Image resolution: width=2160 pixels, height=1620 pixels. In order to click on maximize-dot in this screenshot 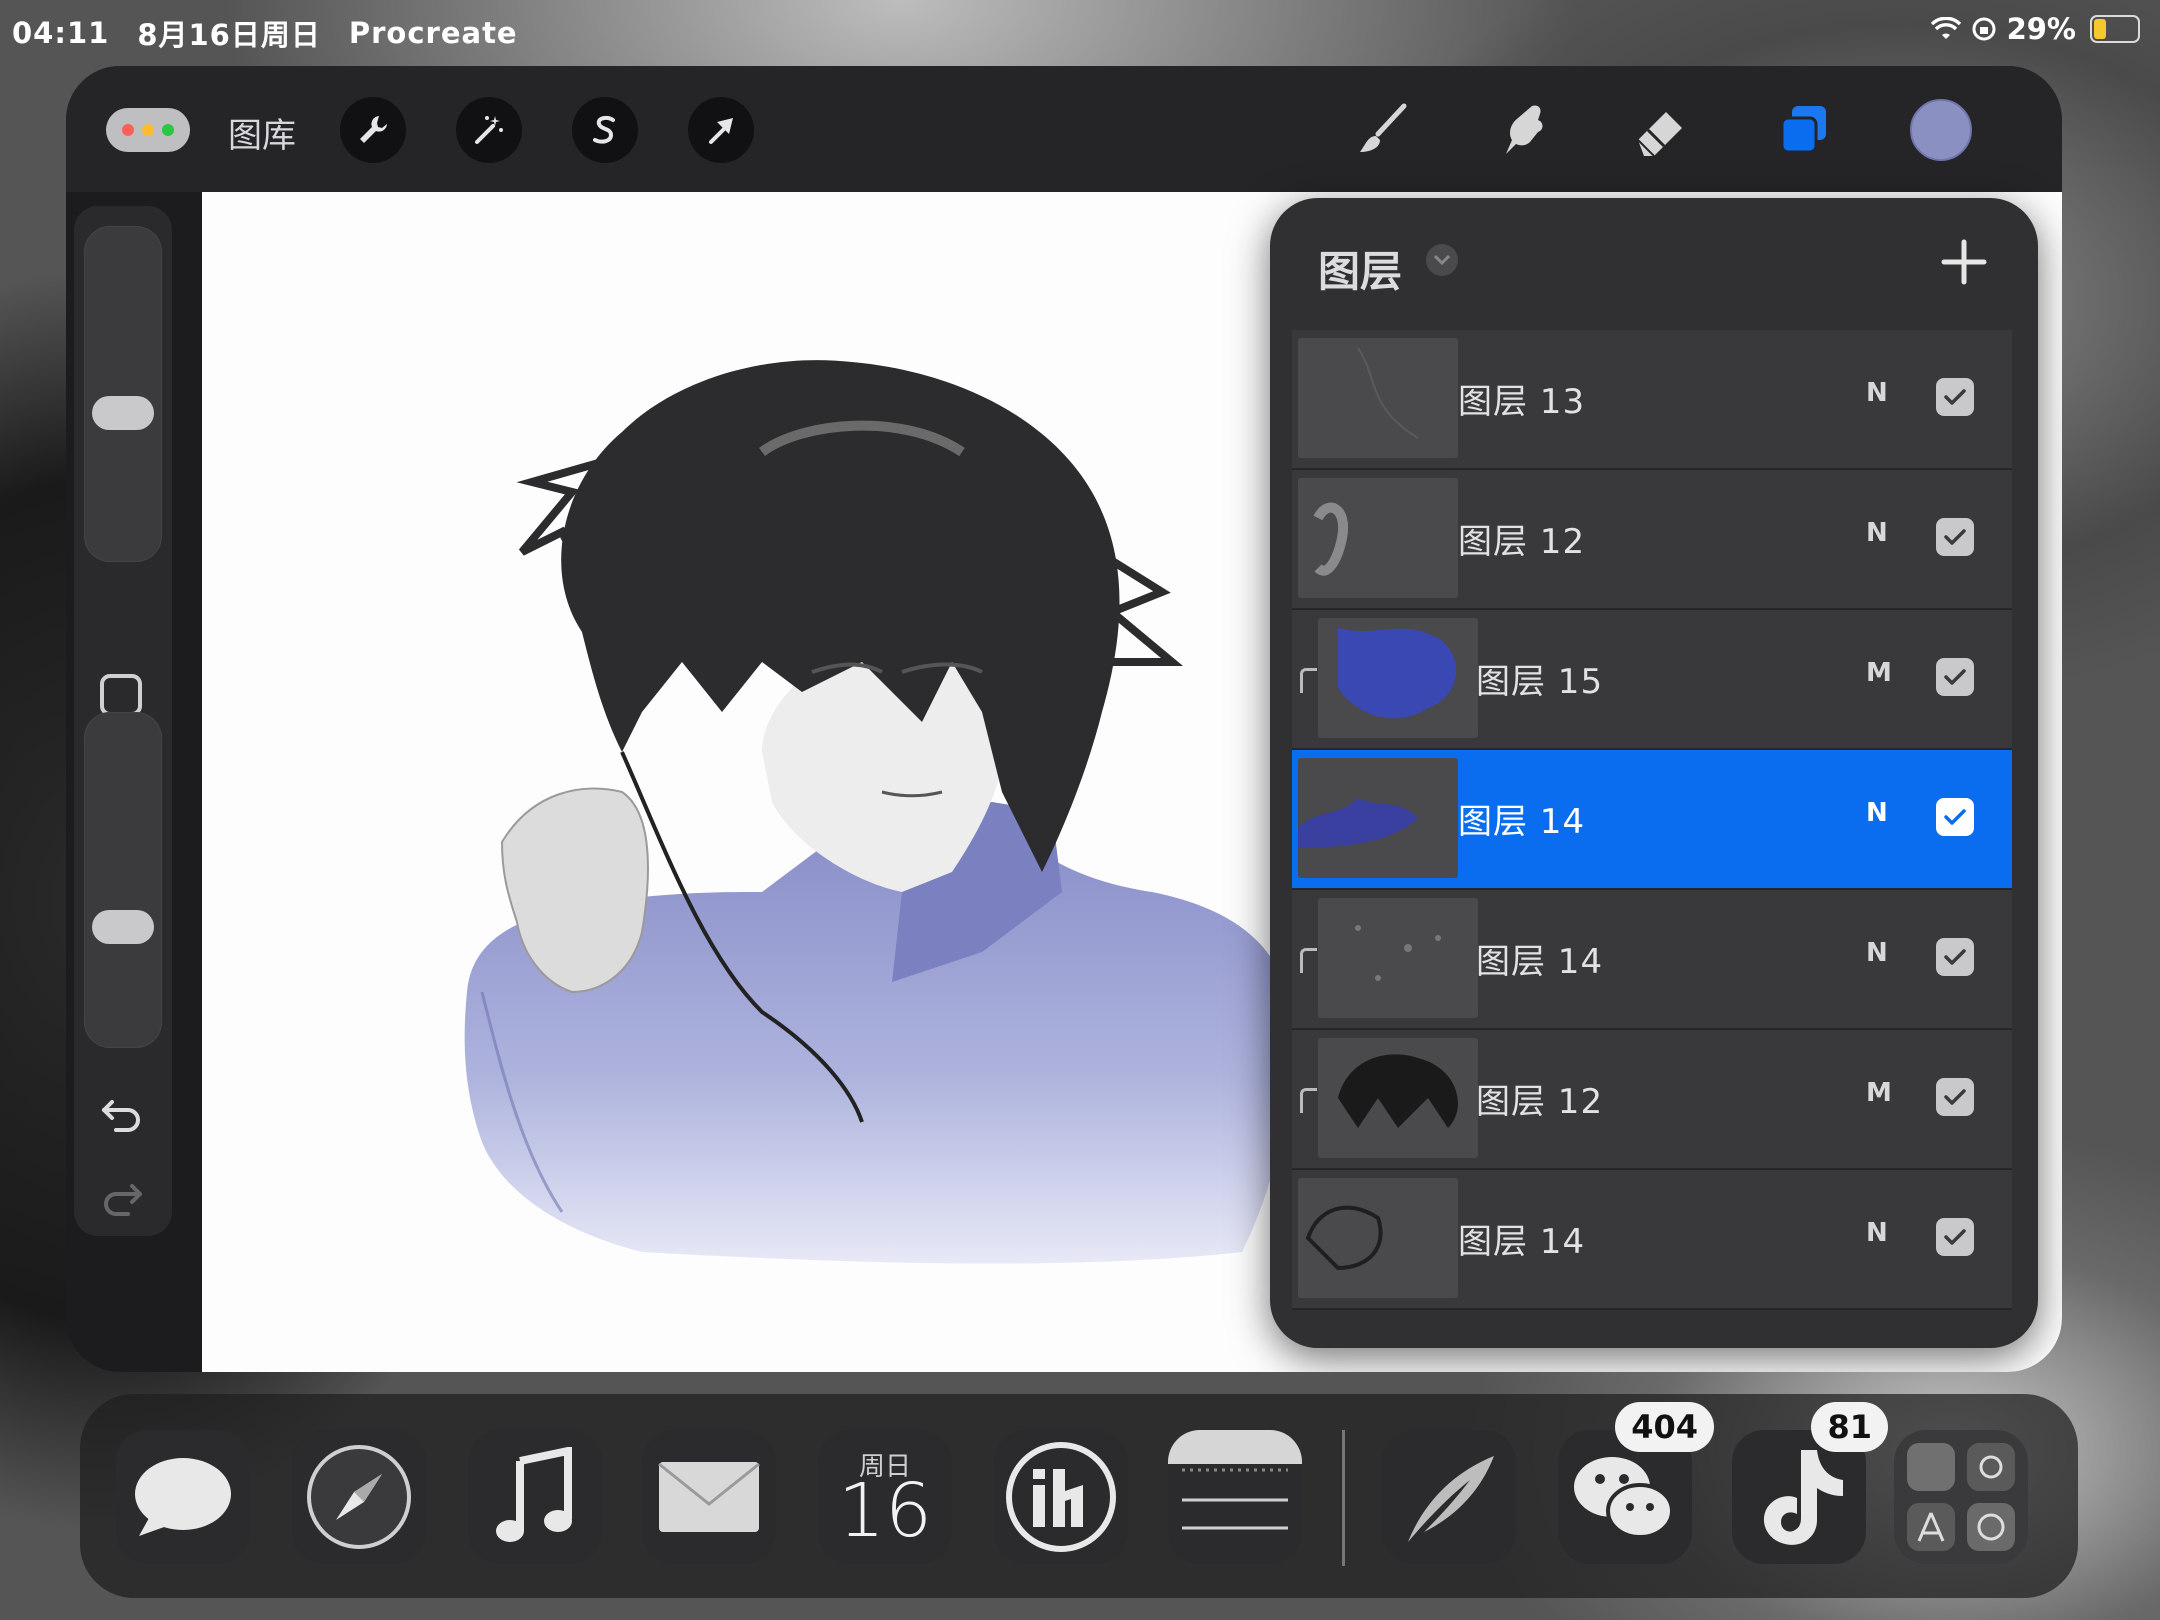, I will do `click(168, 130)`.